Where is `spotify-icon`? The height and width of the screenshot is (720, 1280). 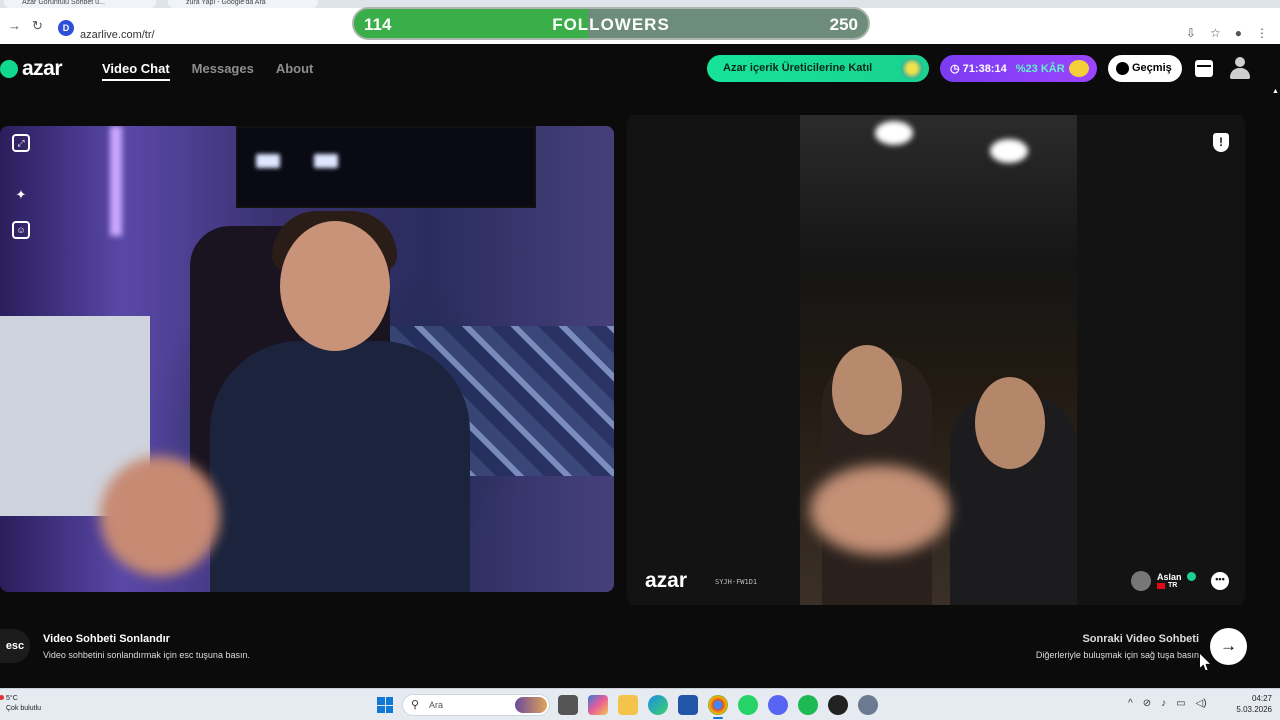
spotify-icon is located at coordinates (808, 705).